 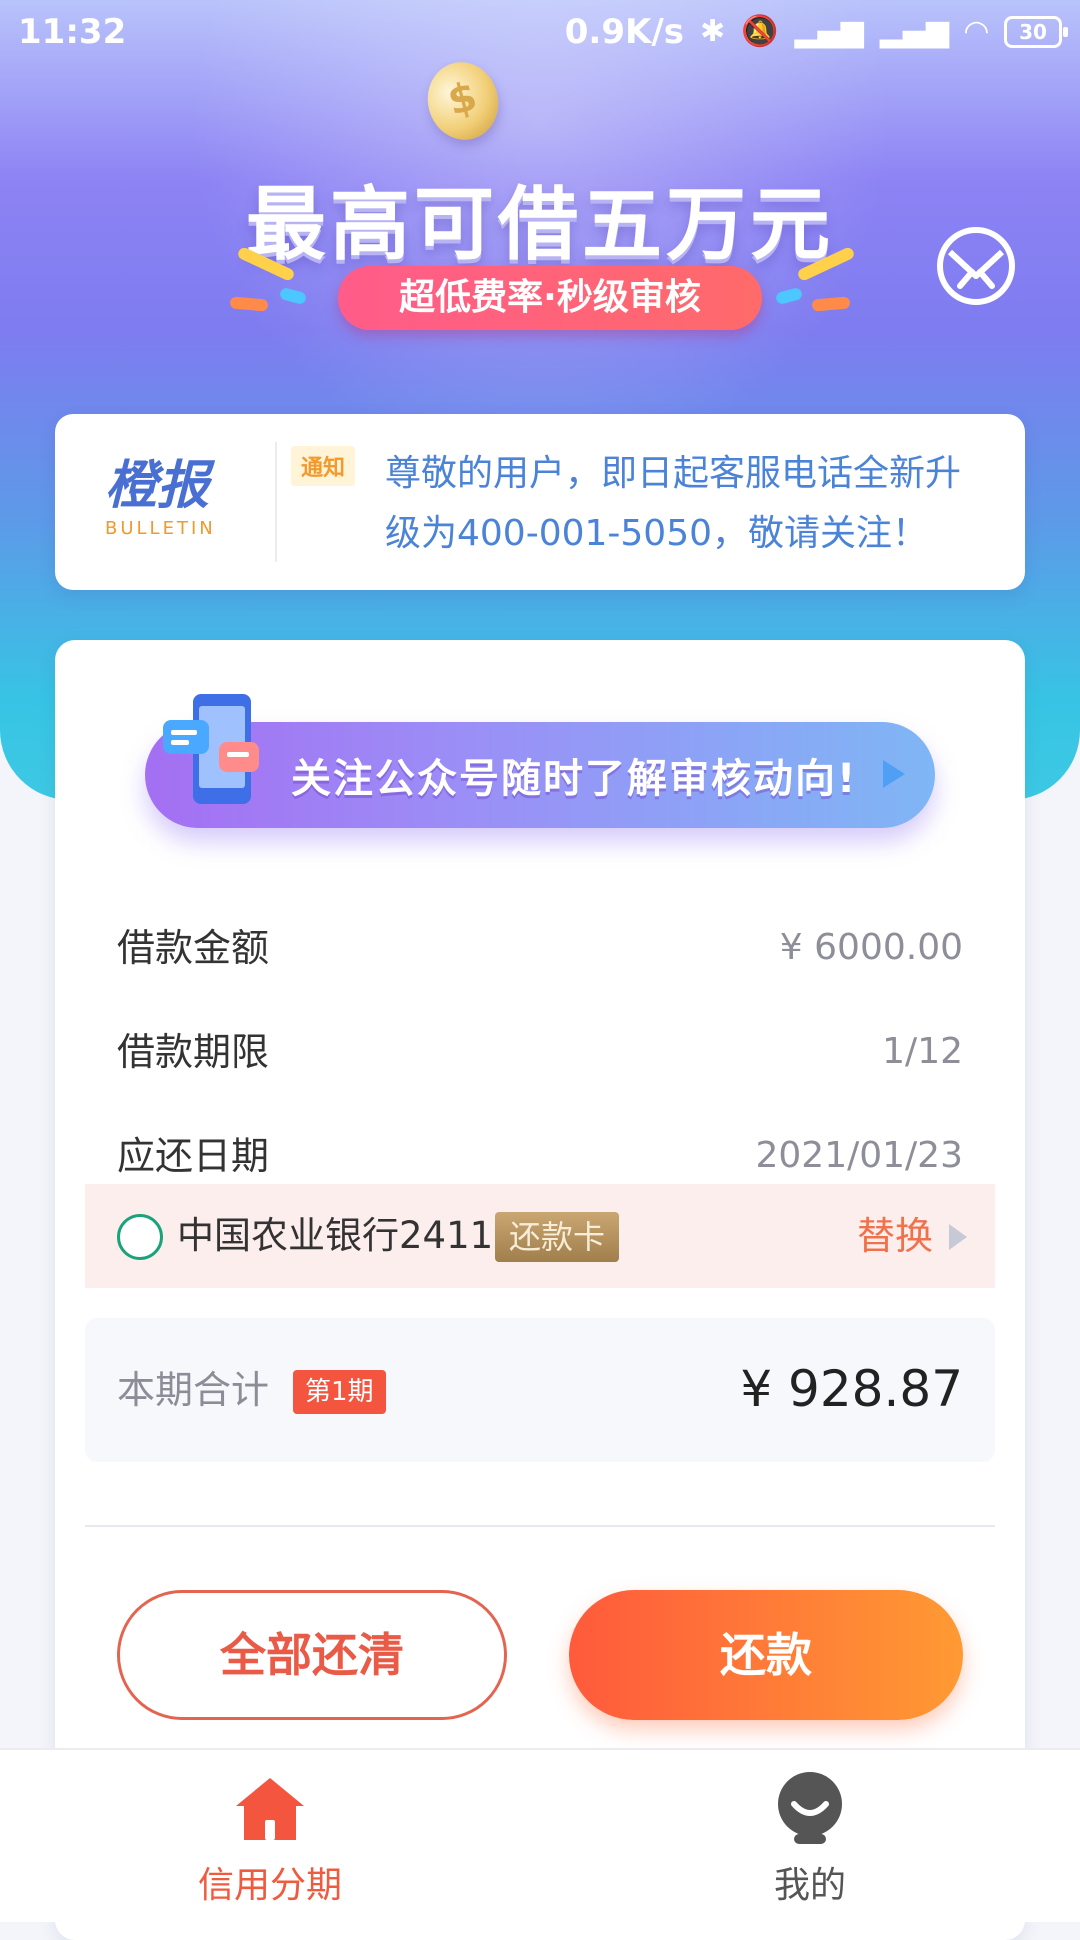 What do you see at coordinates (712, 31) in the screenshot?
I see `bluetooth-icon: ✱` at bounding box center [712, 31].